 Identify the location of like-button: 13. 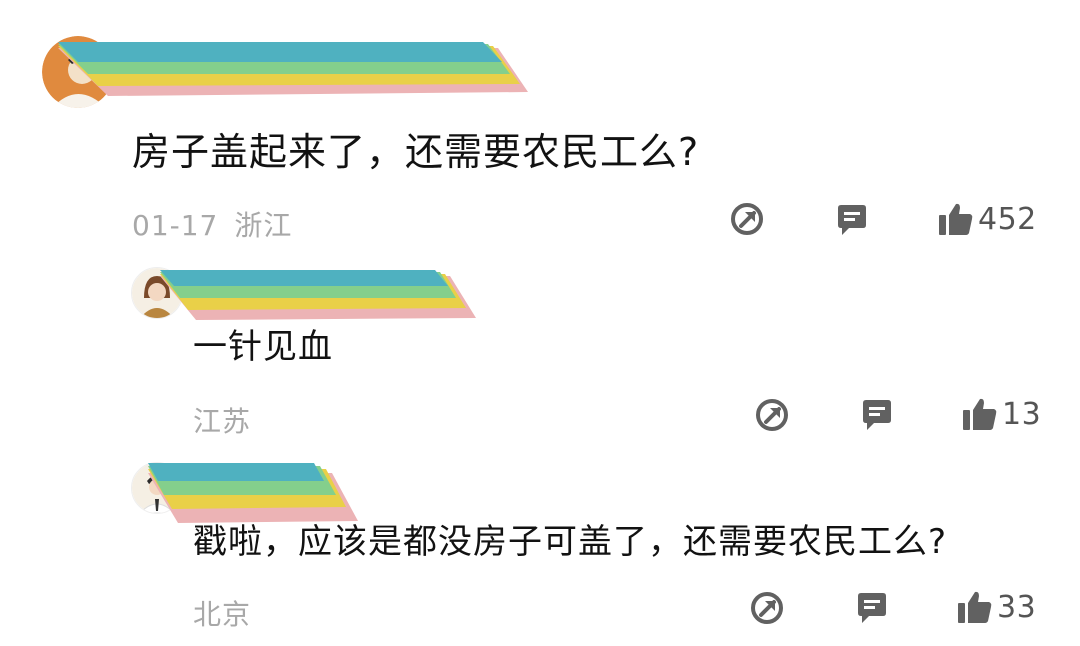
(1001, 414).